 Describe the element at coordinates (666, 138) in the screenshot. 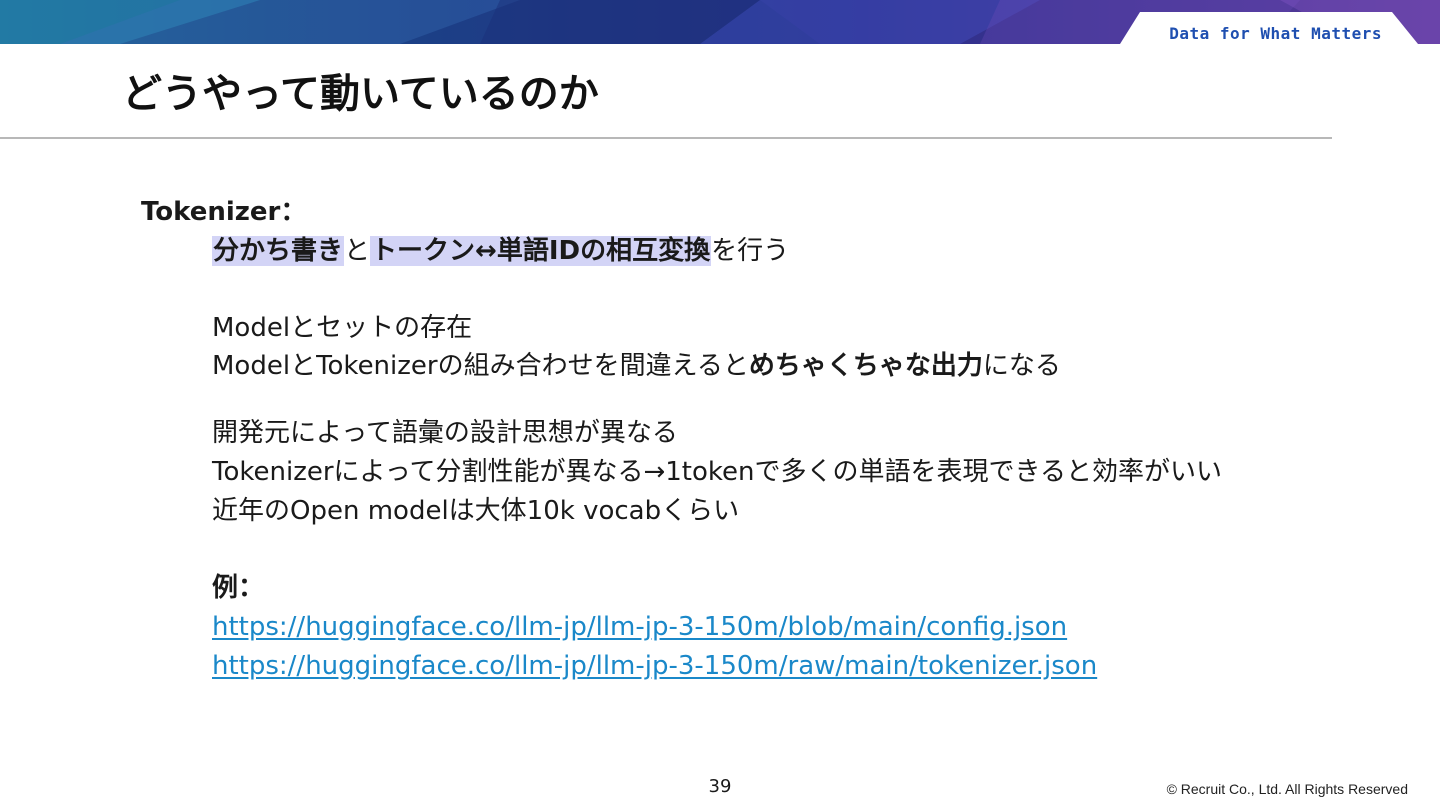

I see `title-divider` at that location.